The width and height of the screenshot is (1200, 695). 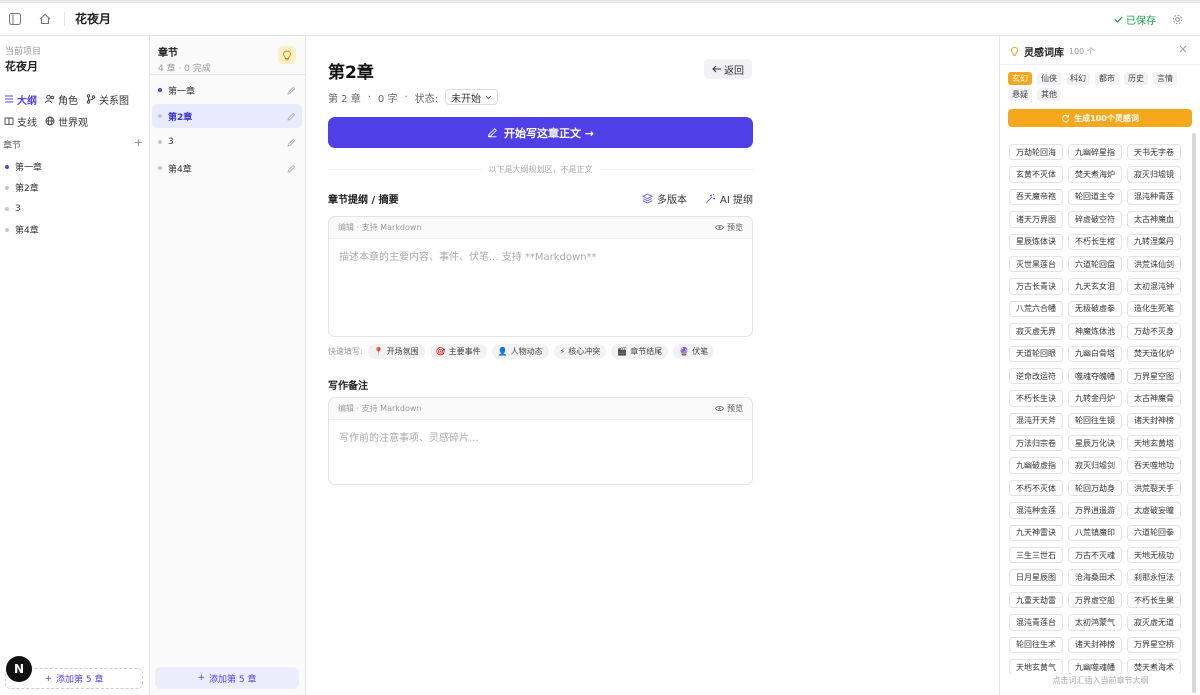 What do you see at coordinates (20, 99) in the screenshot?
I see `nav-outline: 大纲` at bounding box center [20, 99].